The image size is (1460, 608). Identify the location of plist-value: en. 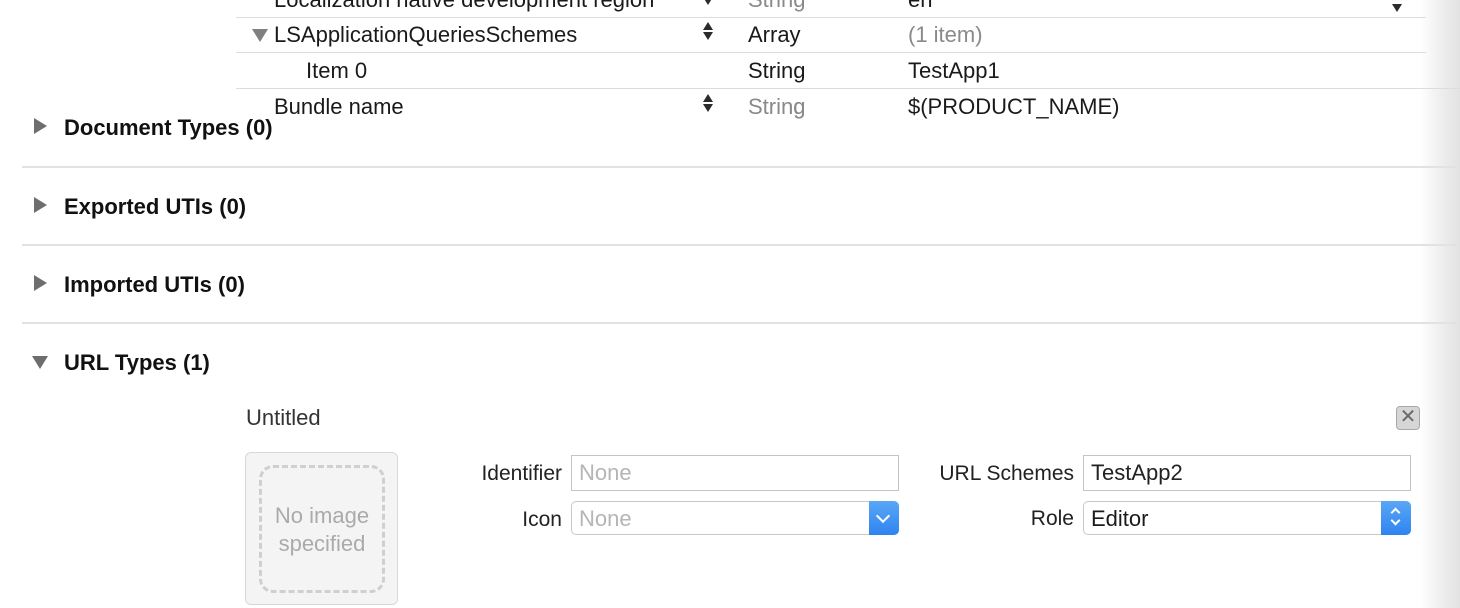
(920, 6).